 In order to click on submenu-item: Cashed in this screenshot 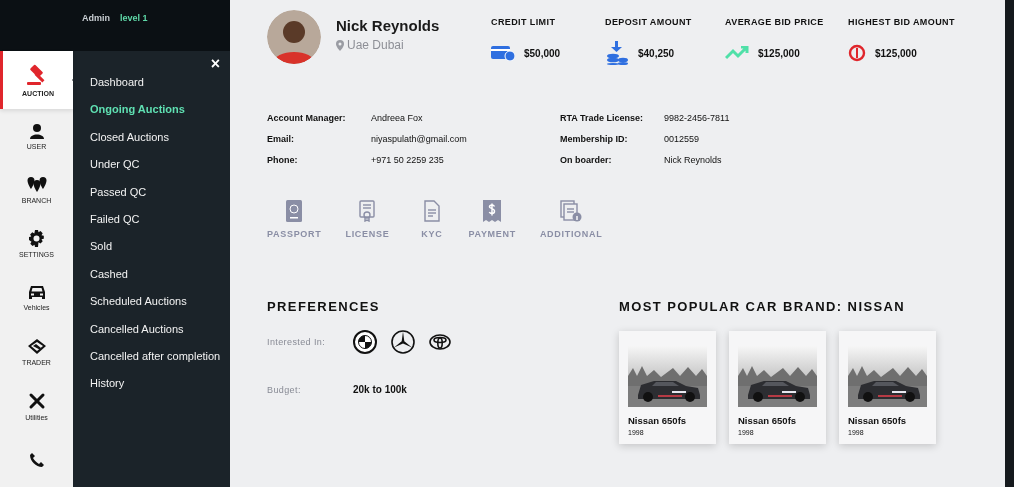, I will do `click(156, 274)`.